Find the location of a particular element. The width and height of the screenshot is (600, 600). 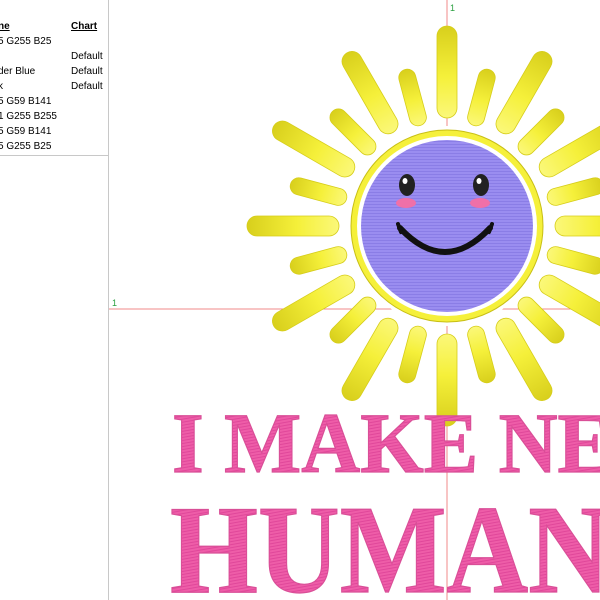

color-row: 1 G255 B255 is located at coordinates (54, 116).